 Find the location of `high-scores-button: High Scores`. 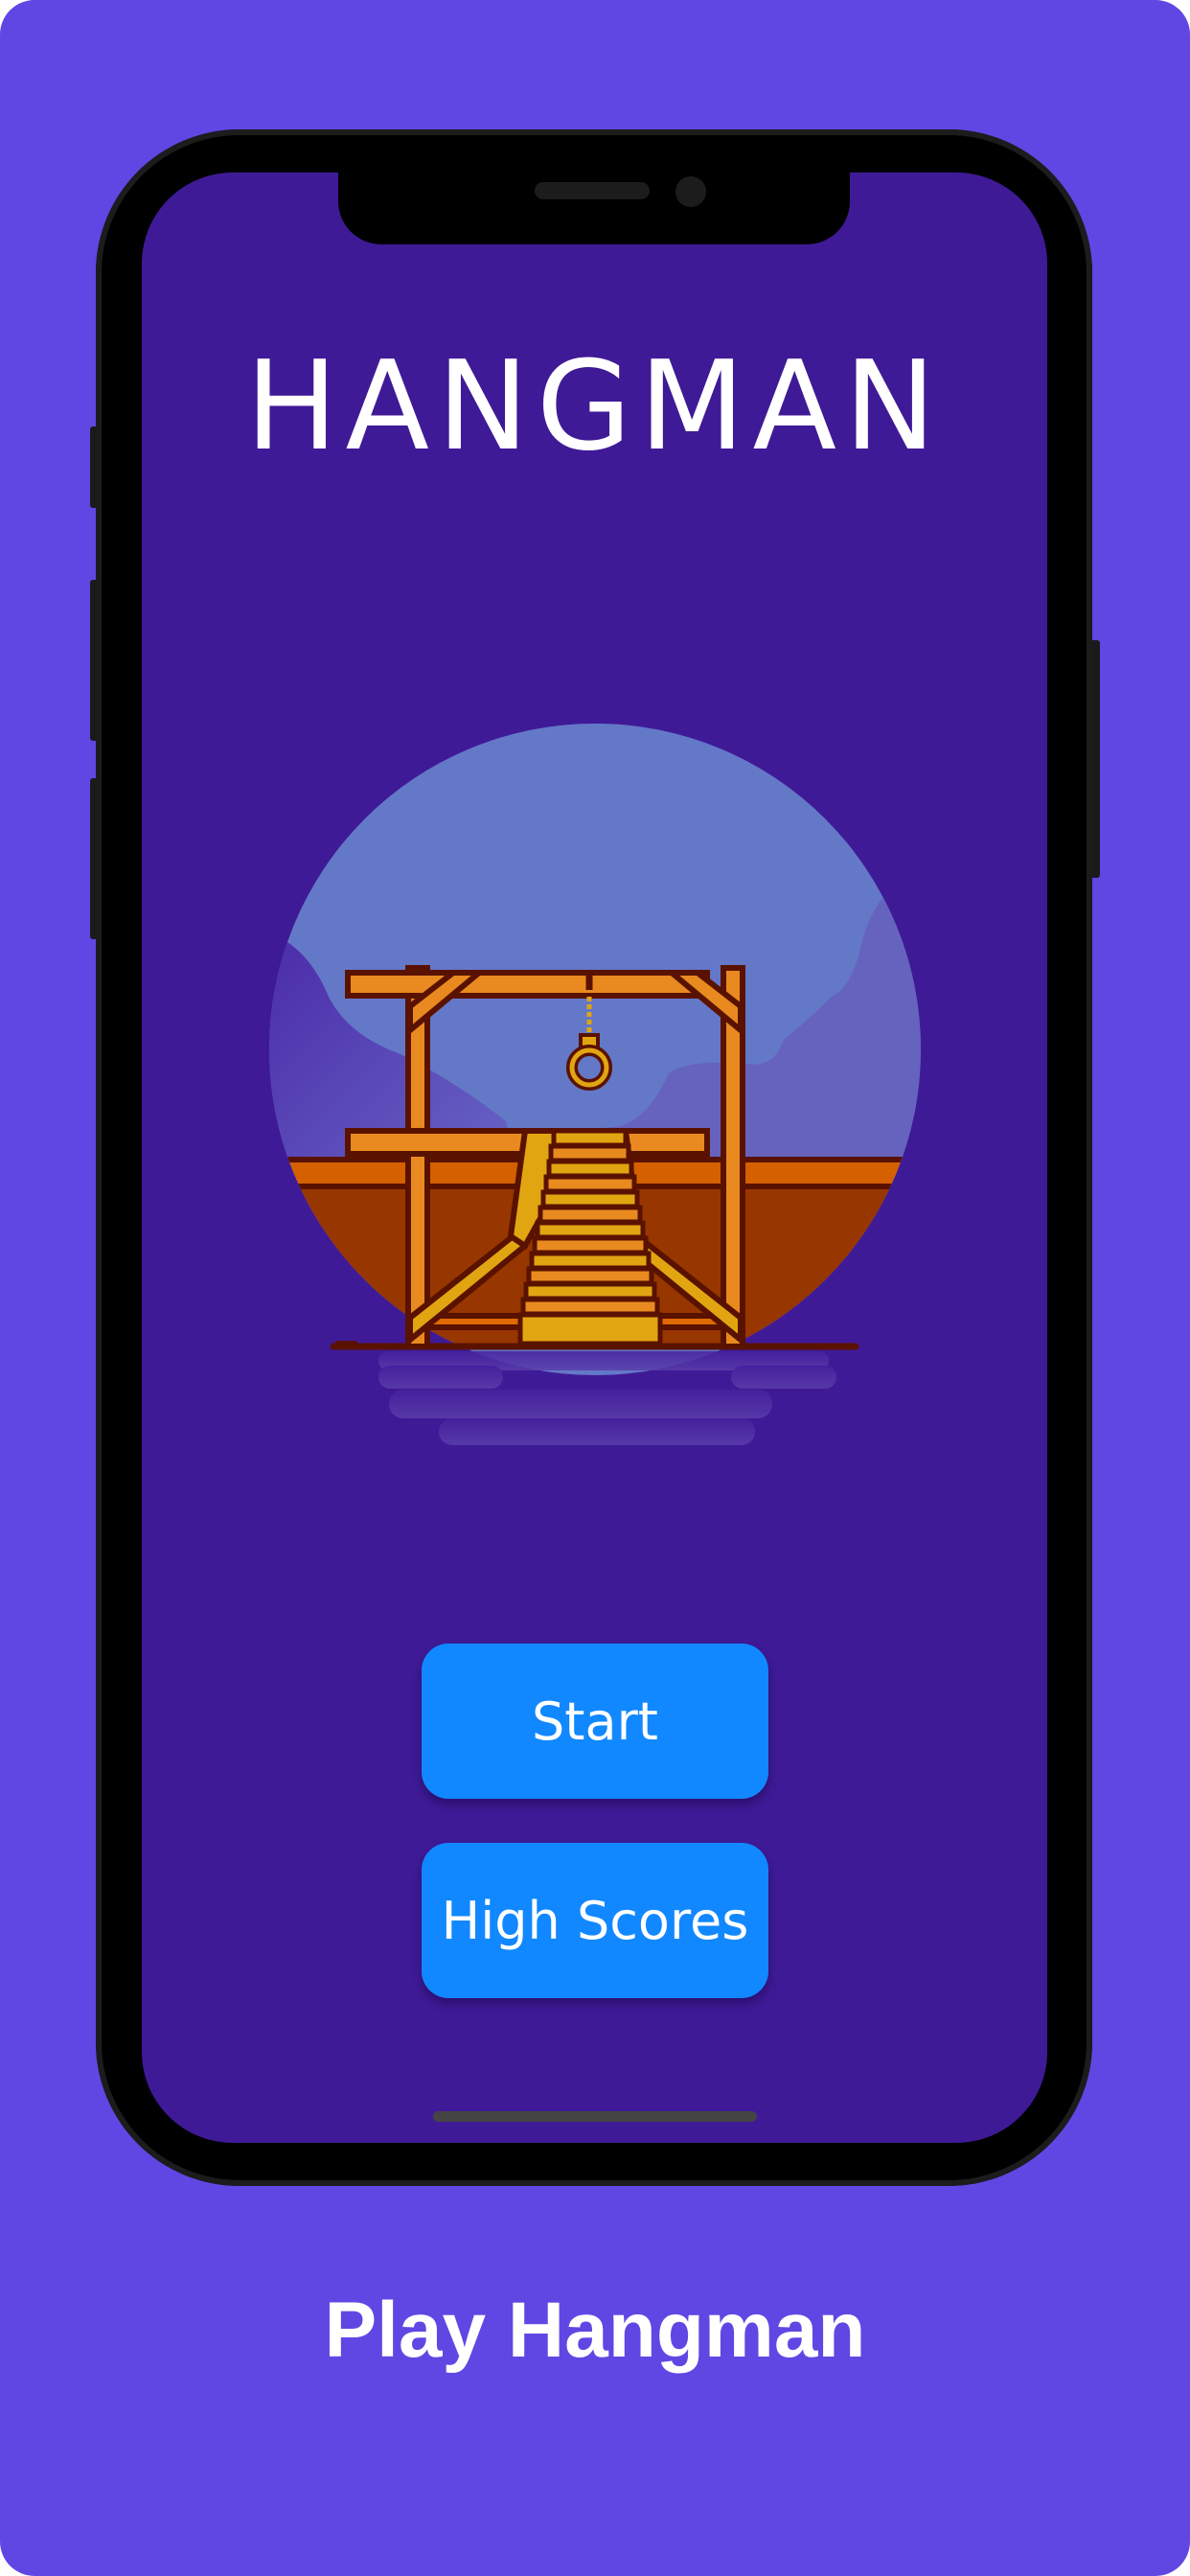

high-scores-button: High Scores is located at coordinates (595, 1920).